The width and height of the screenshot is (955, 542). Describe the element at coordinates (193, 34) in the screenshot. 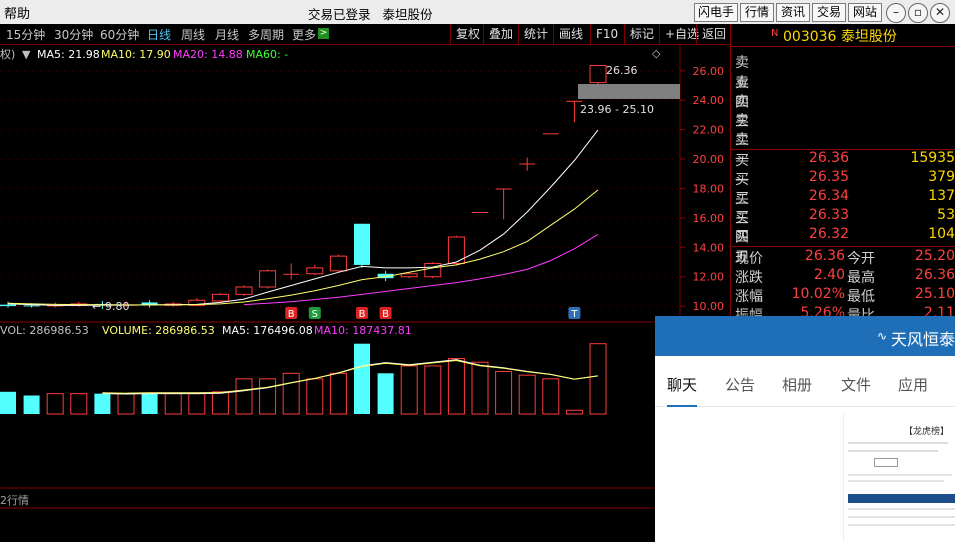

I see `period-tab-weekly: 周线` at that location.